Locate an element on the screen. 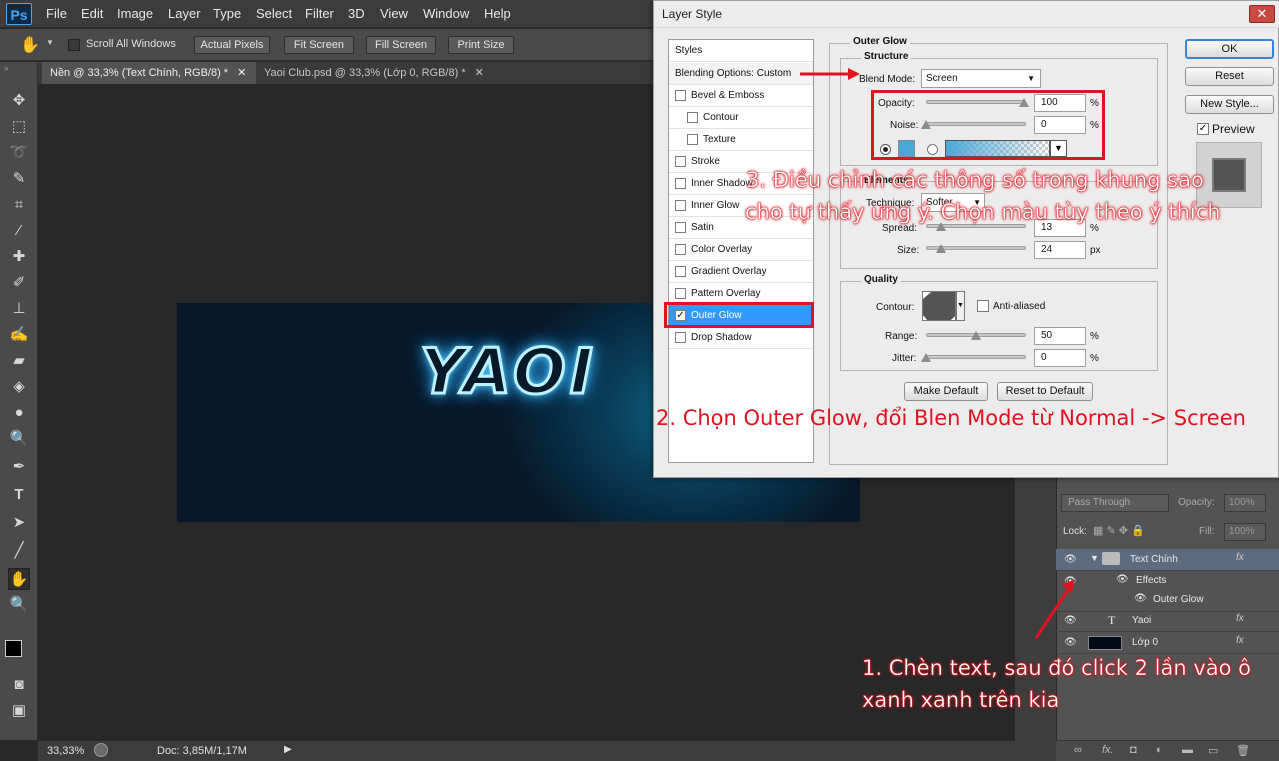 Image resolution: width=1279 pixels, height=761 pixels. size-slider-thumb is located at coordinates (941, 248).